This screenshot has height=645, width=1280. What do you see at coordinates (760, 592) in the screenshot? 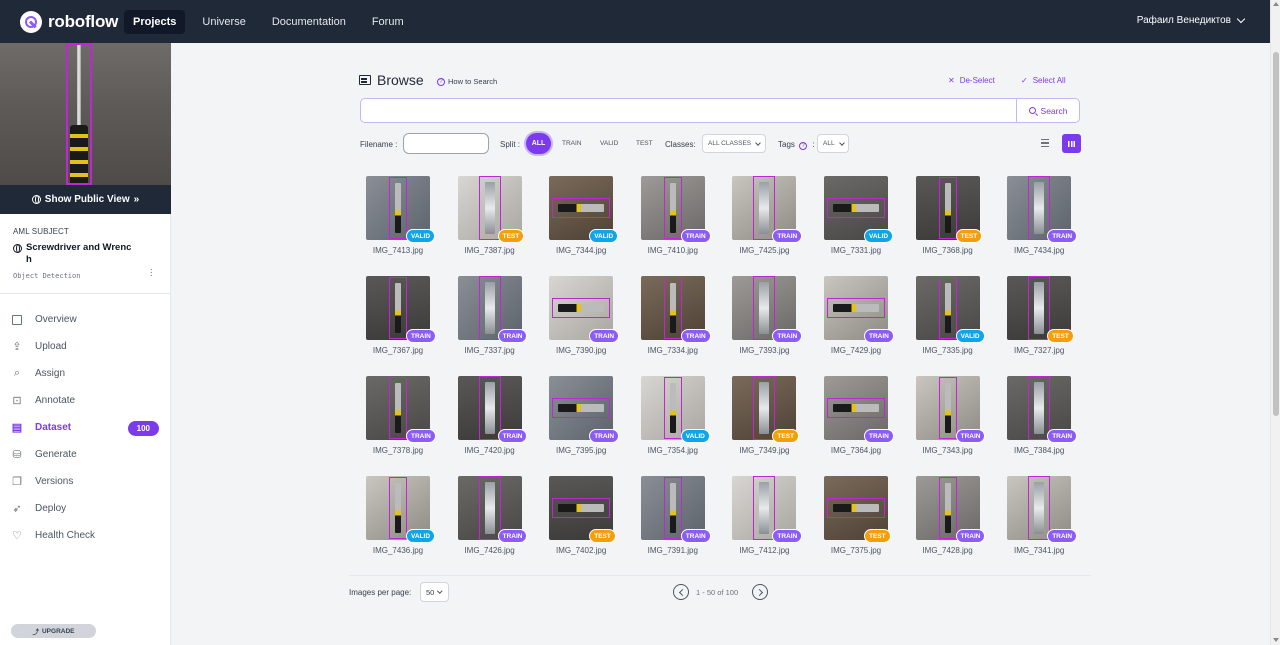
I see `next-page-icon` at bounding box center [760, 592].